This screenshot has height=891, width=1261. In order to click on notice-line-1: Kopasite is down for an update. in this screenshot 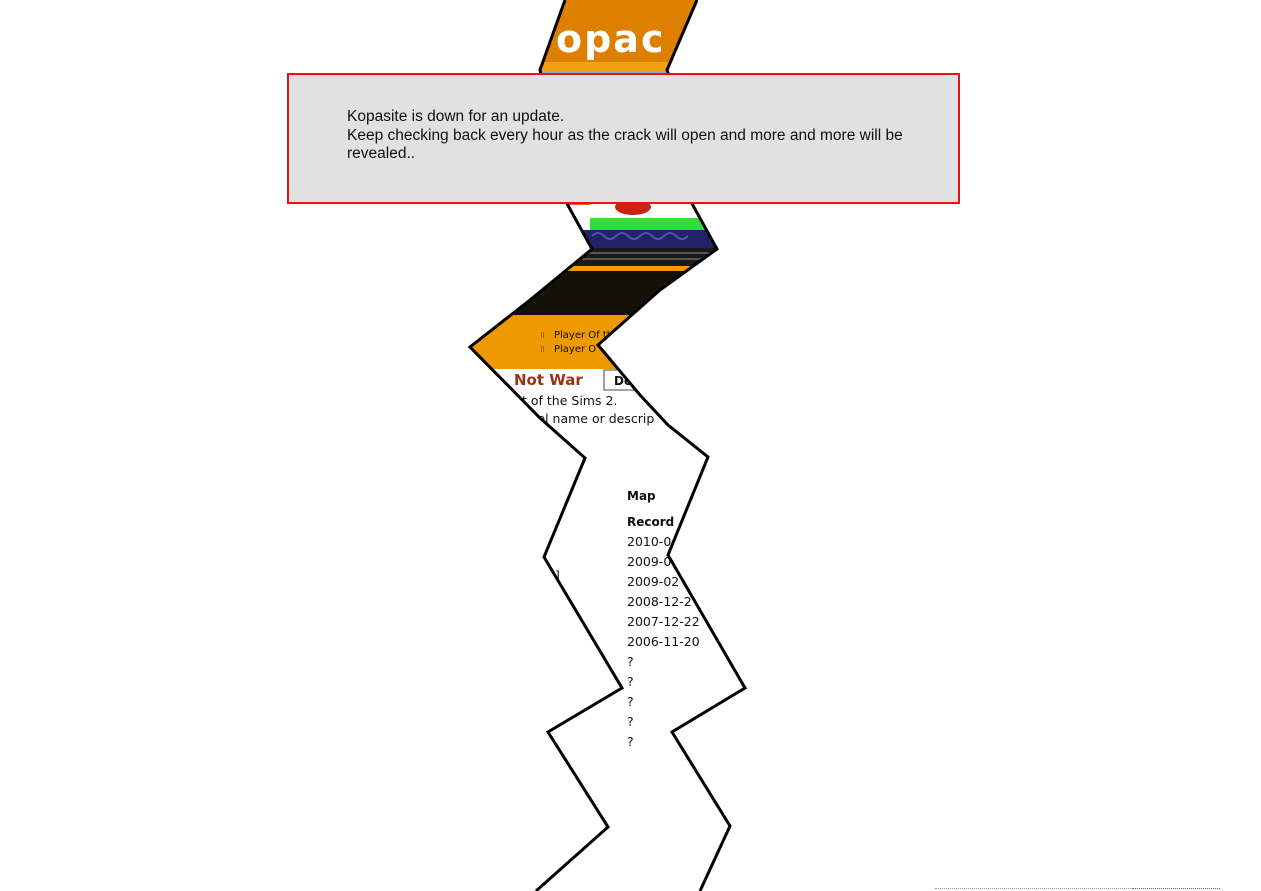, I will do `click(456, 116)`.